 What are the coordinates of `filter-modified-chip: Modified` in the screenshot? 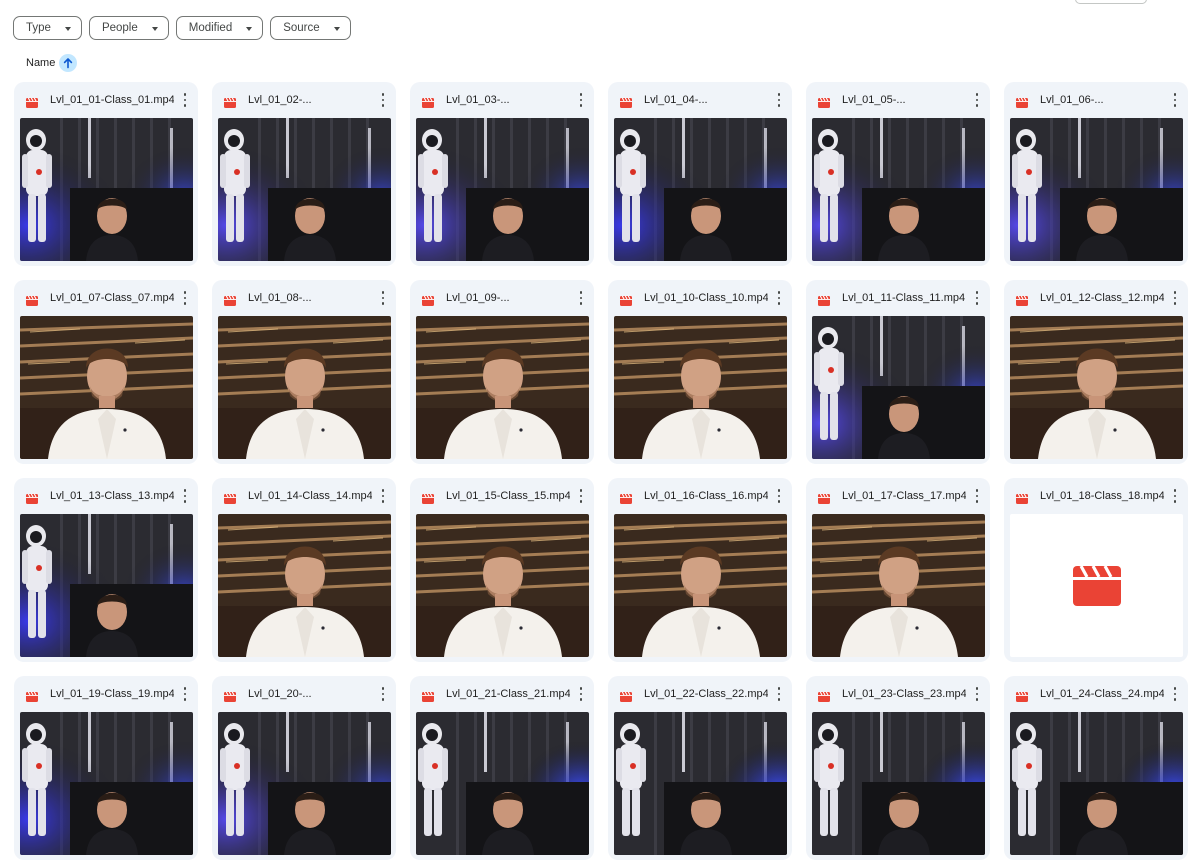 It's located at (219, 28).